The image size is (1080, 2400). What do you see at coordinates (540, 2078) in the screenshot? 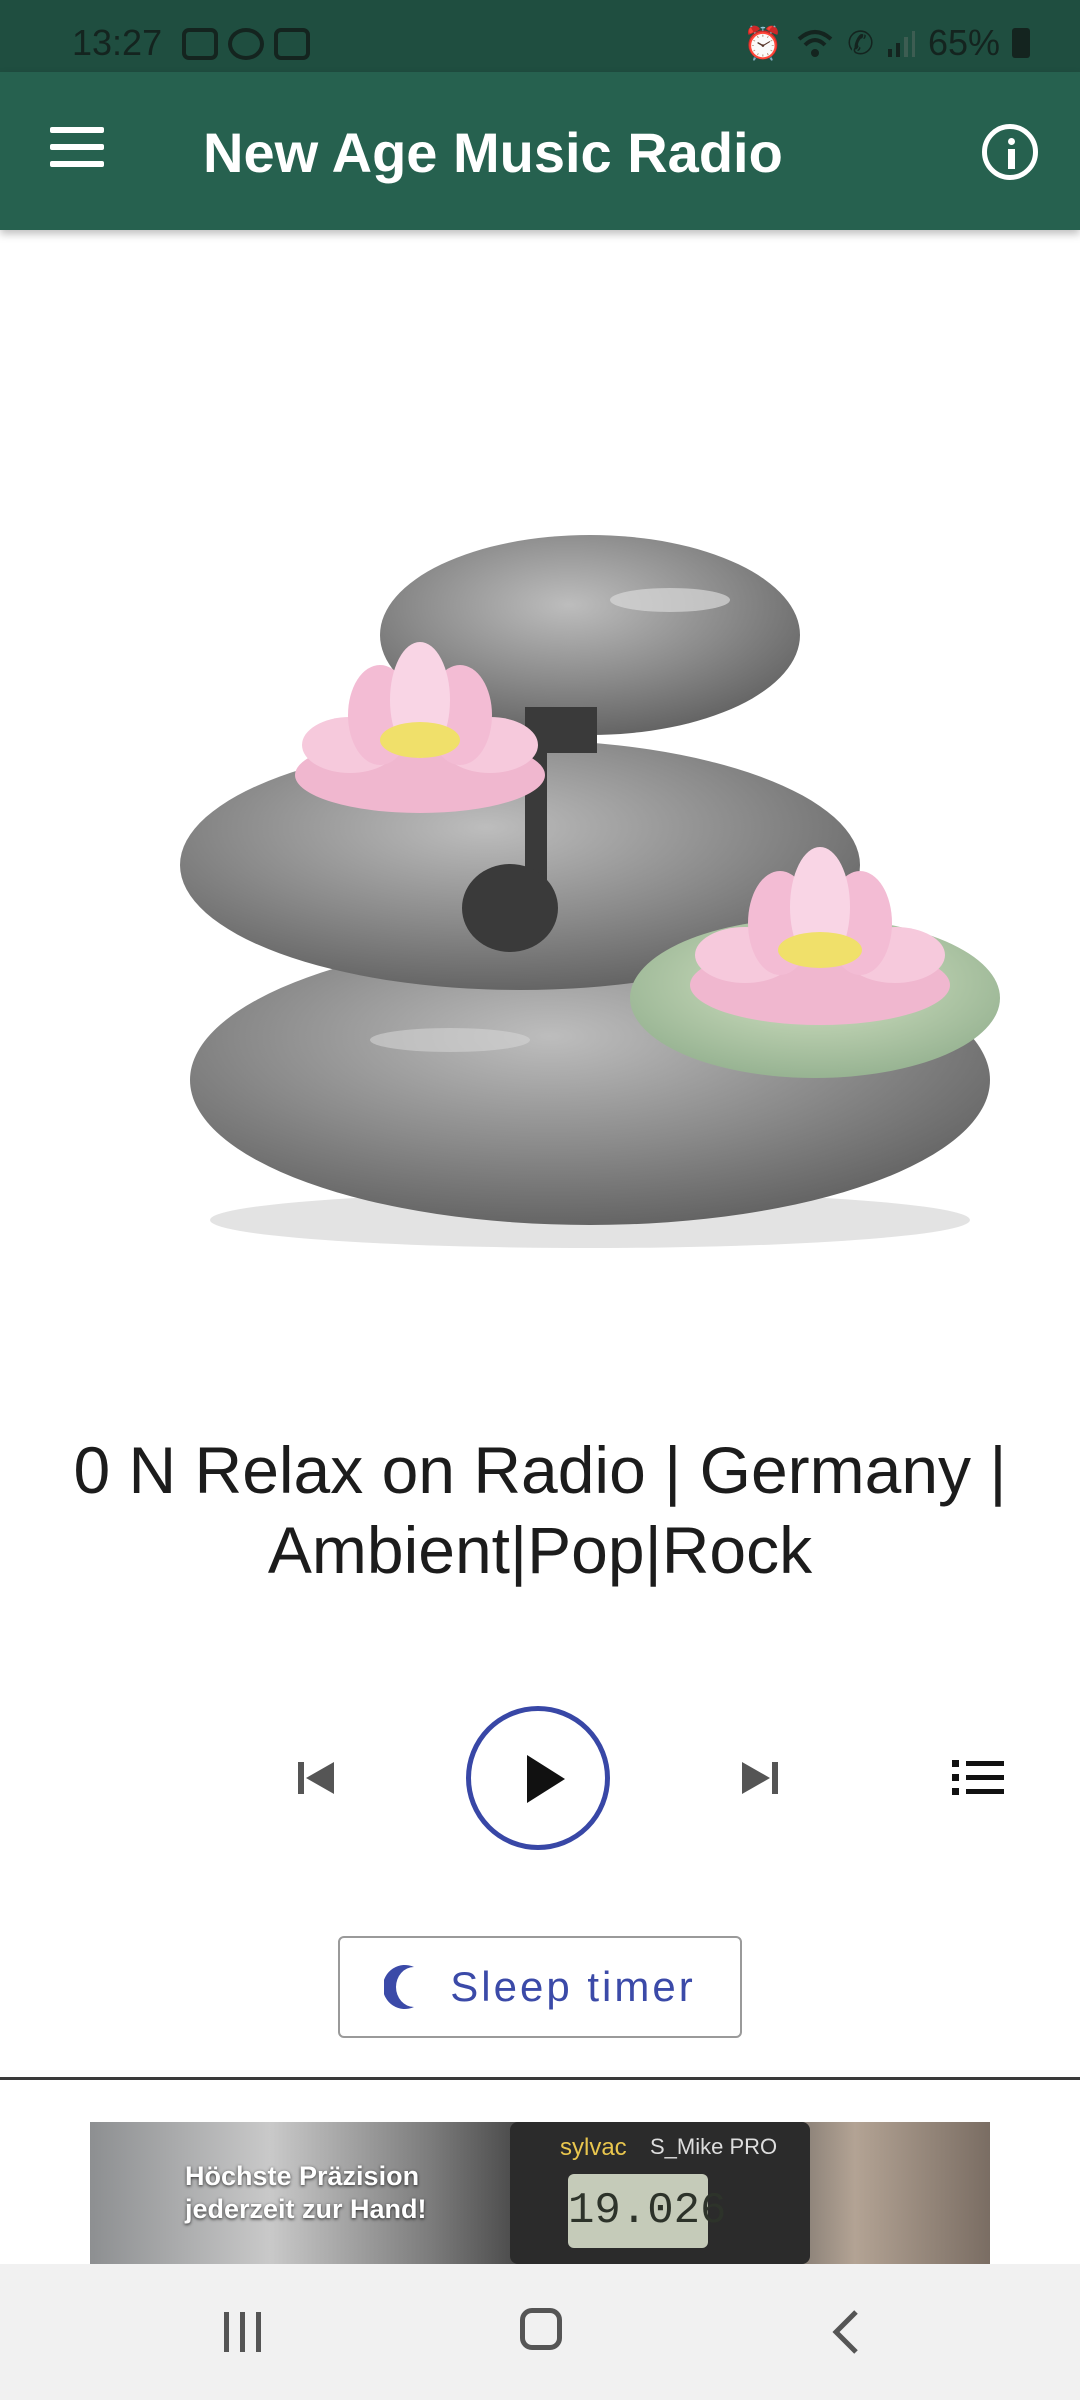
I see `divider` at bounding box center [540, 2078].